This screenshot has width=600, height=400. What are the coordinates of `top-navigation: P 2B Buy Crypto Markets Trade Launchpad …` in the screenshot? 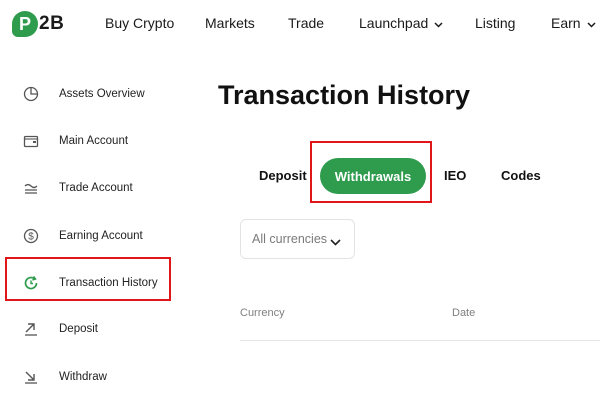 It's located at (300, 24).